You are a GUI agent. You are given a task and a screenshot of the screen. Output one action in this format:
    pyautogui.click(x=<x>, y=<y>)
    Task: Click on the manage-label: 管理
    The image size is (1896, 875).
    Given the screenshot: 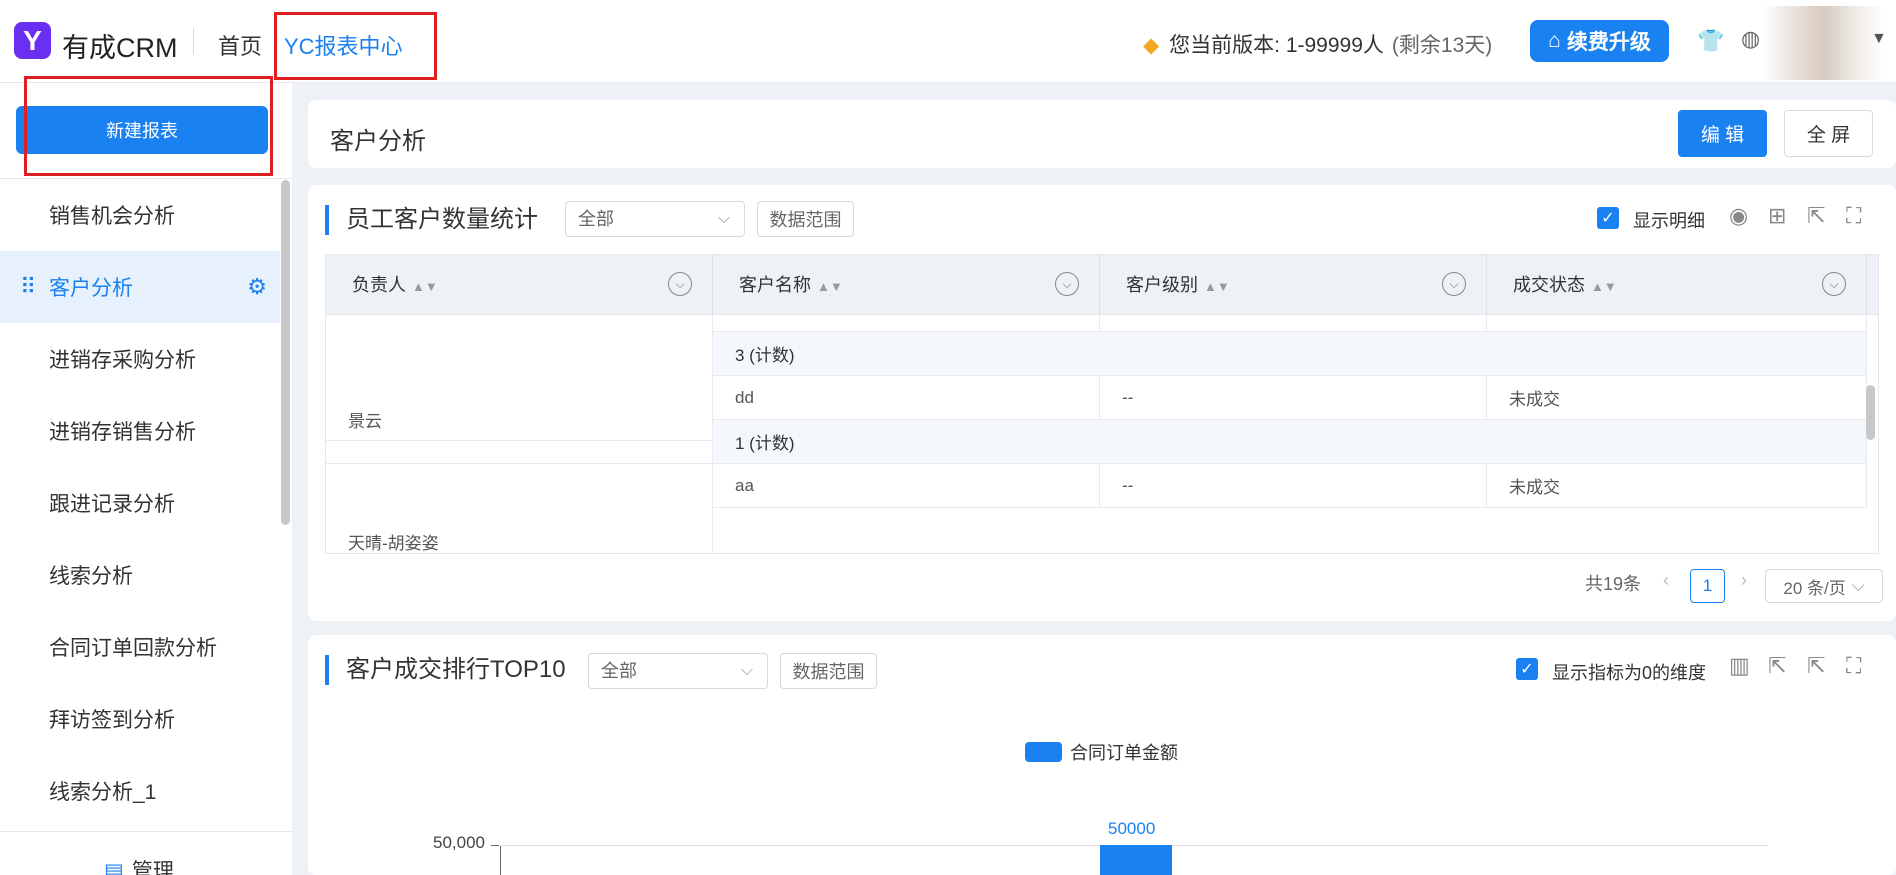 What is the action you would take?
    pyautogui.click(x=152, y=867)
    